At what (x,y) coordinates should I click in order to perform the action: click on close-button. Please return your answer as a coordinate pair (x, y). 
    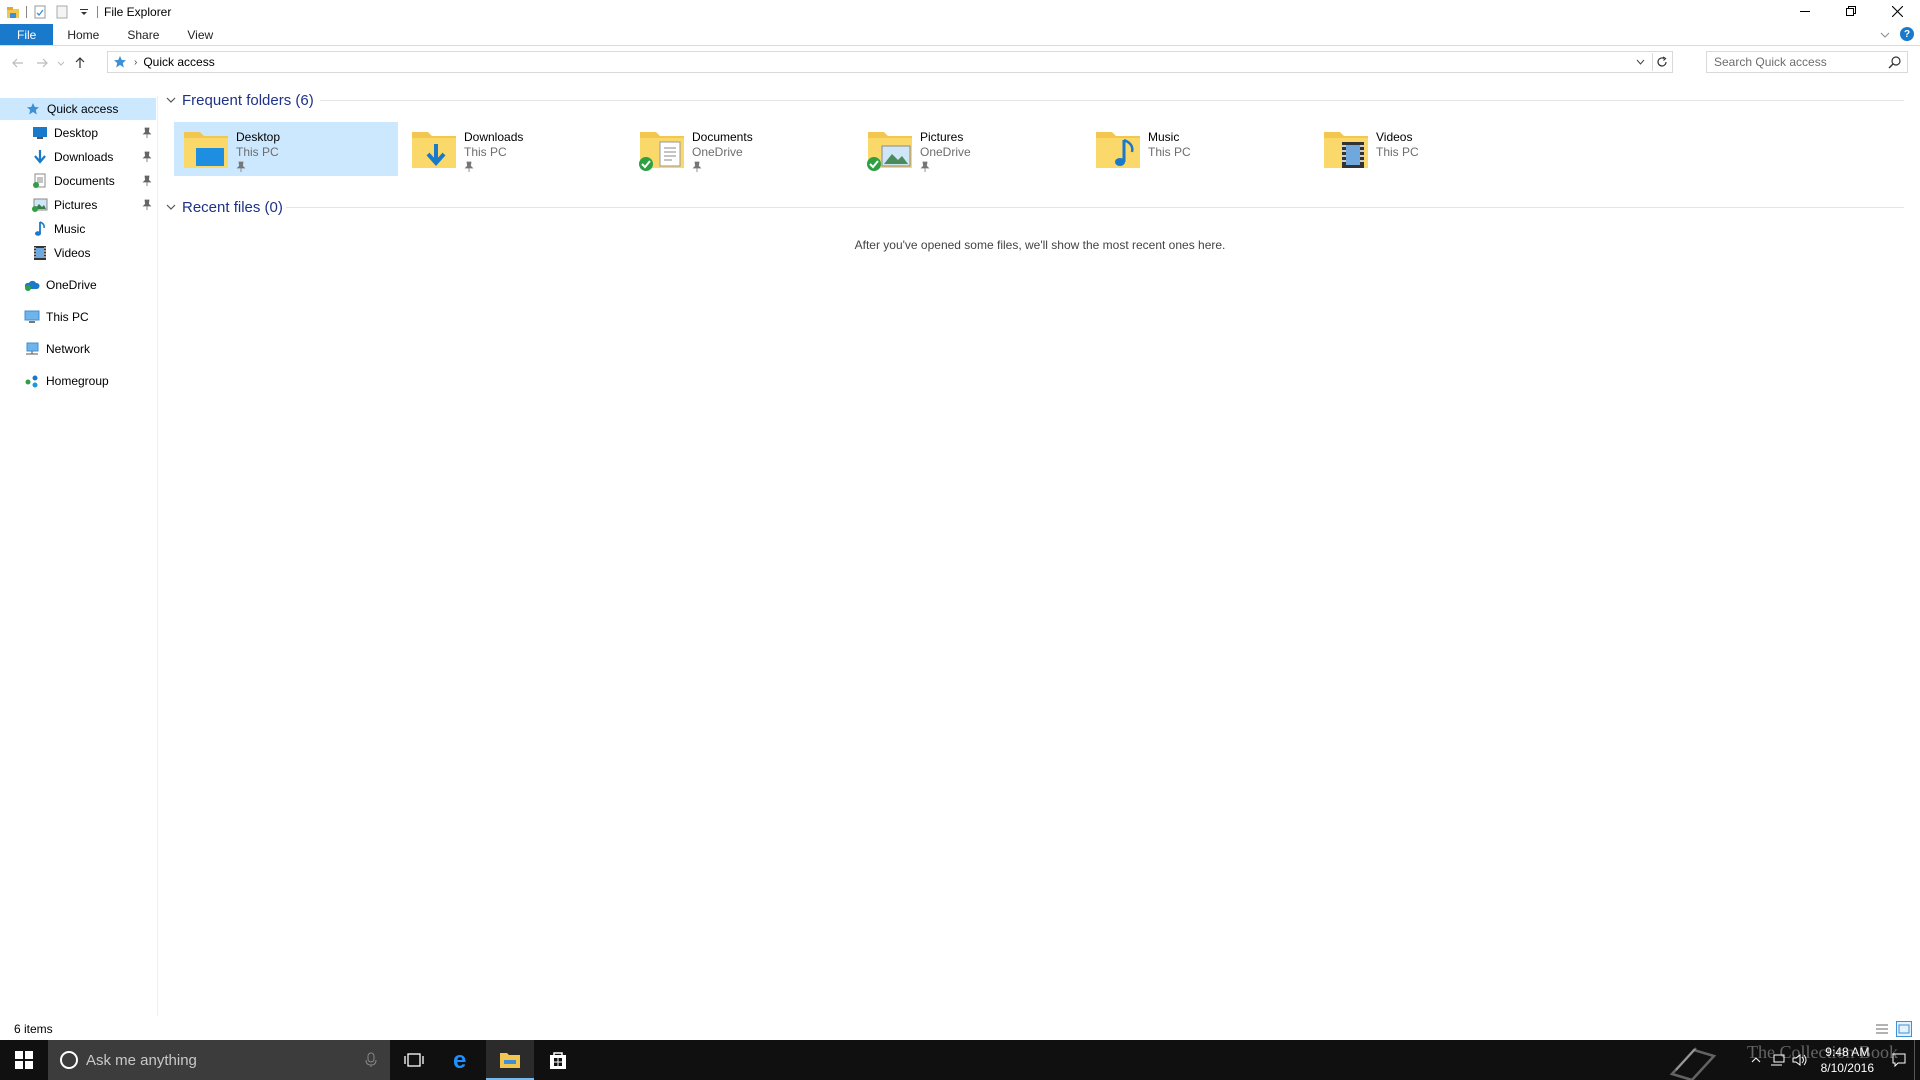
    Looking at the image, I should click on (1897, 11).